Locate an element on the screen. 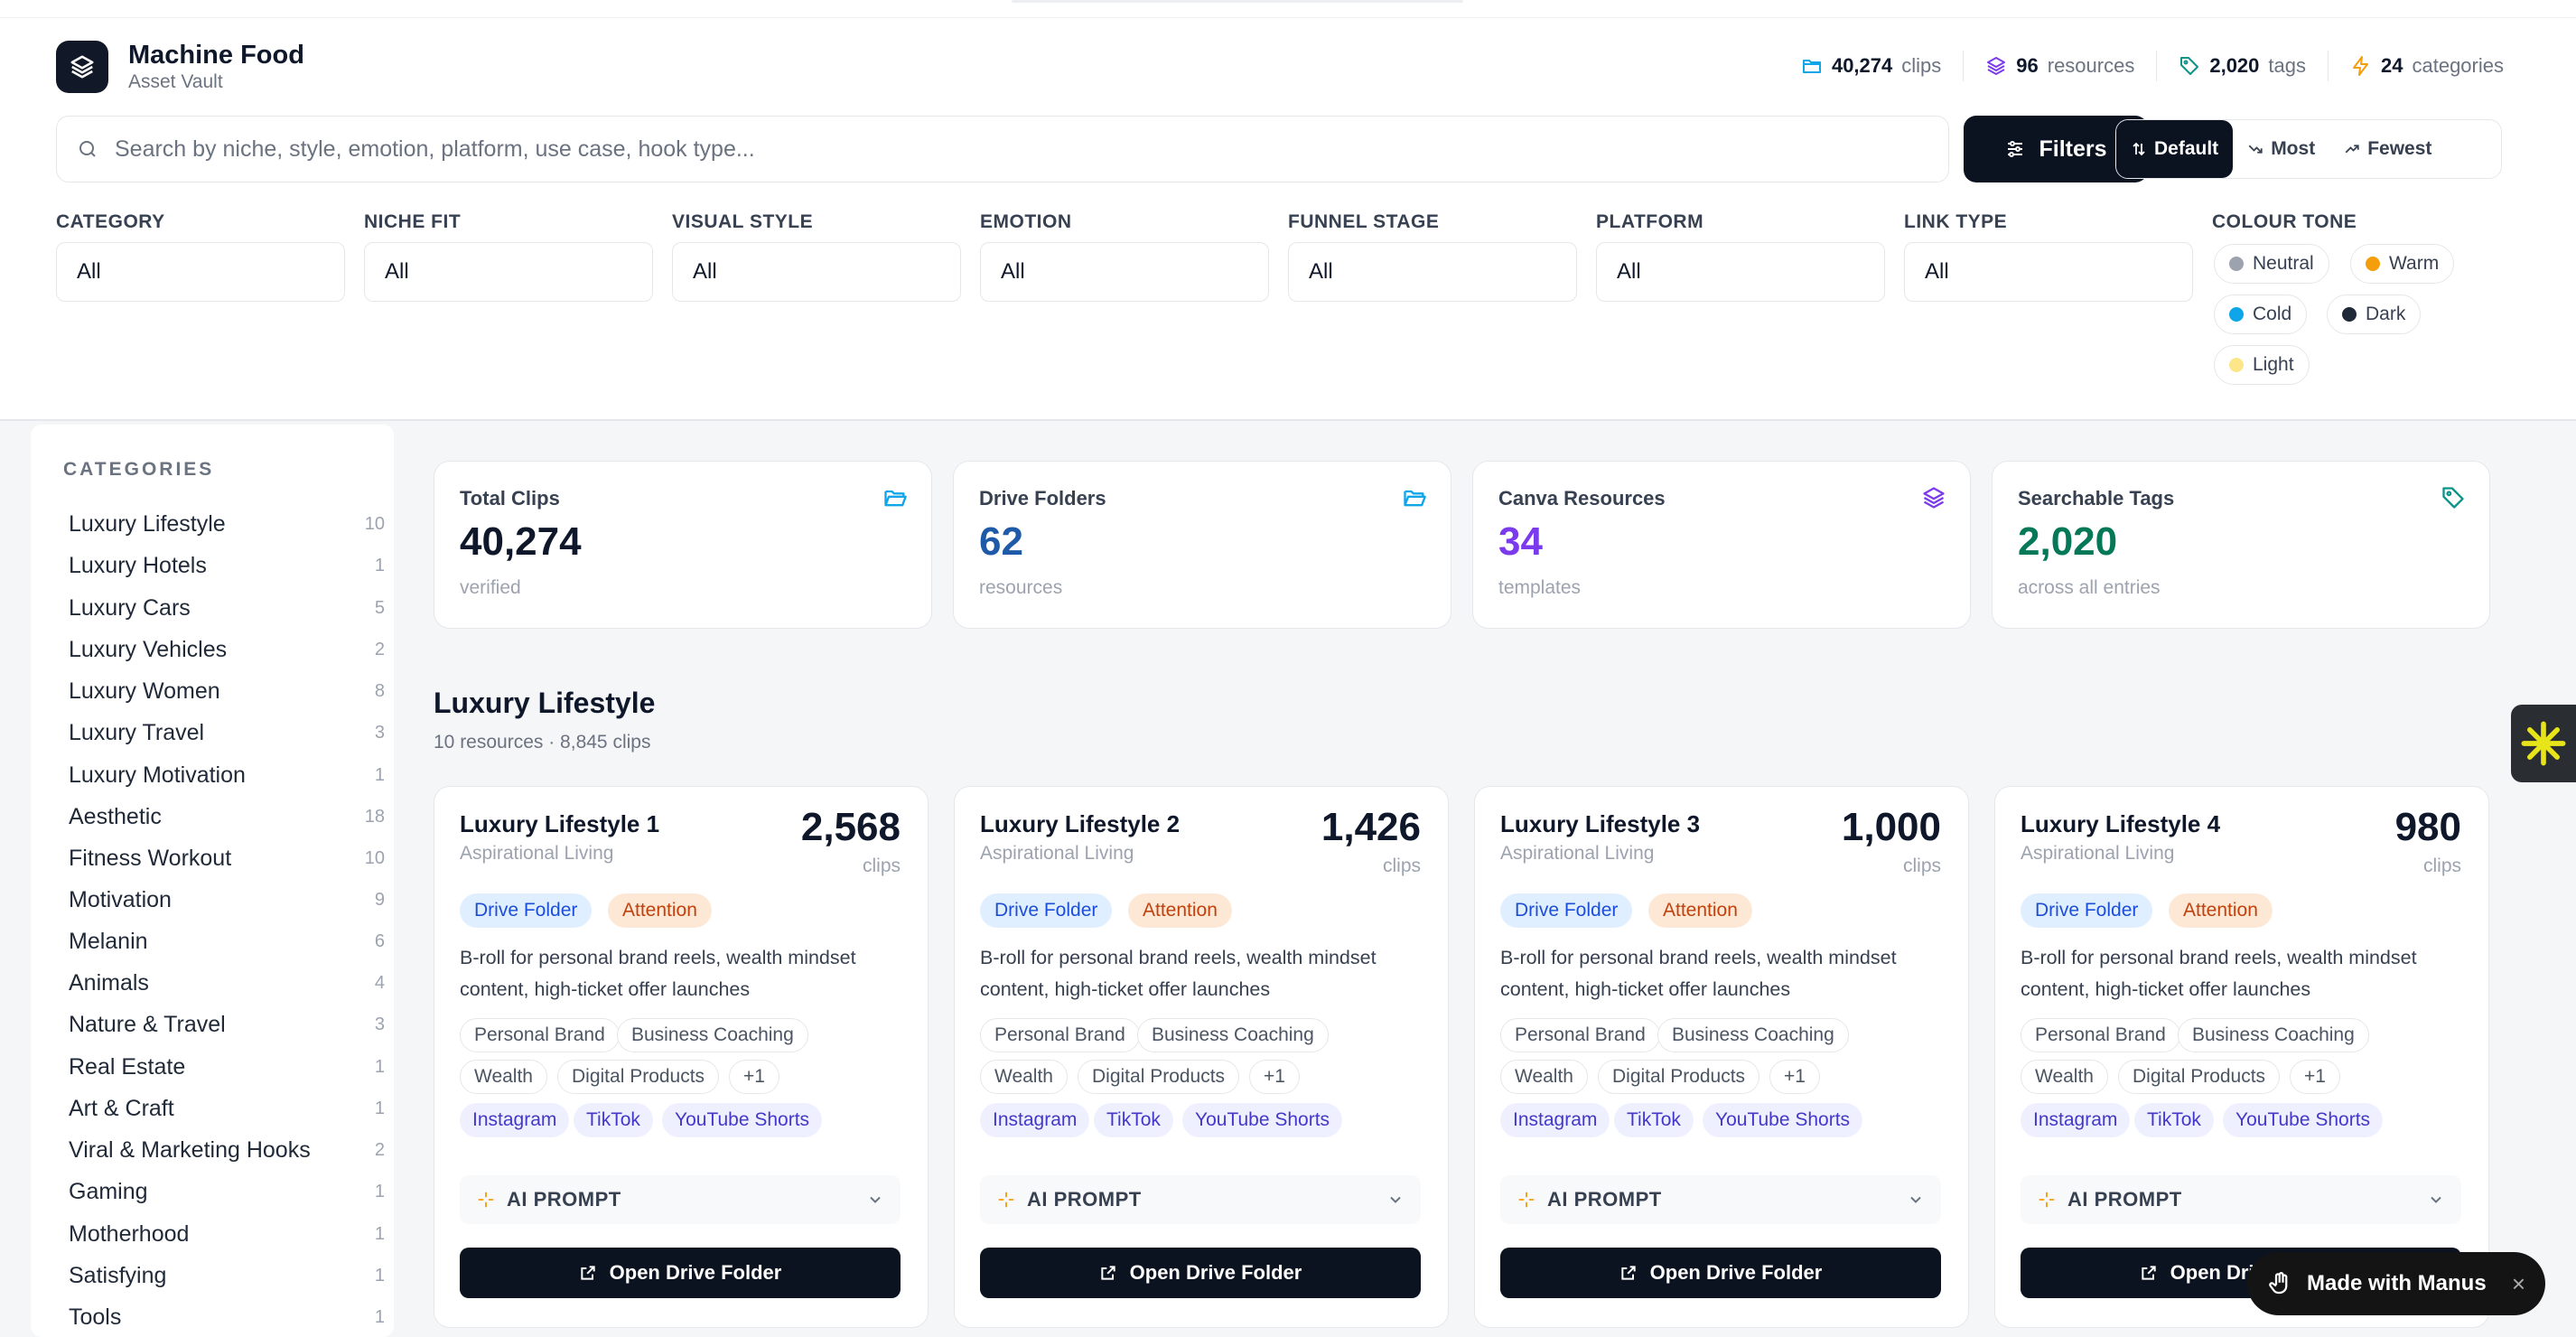 This screenshot has height=1337, width=2576. side-widget-button is located at coordinates (2543, 743).